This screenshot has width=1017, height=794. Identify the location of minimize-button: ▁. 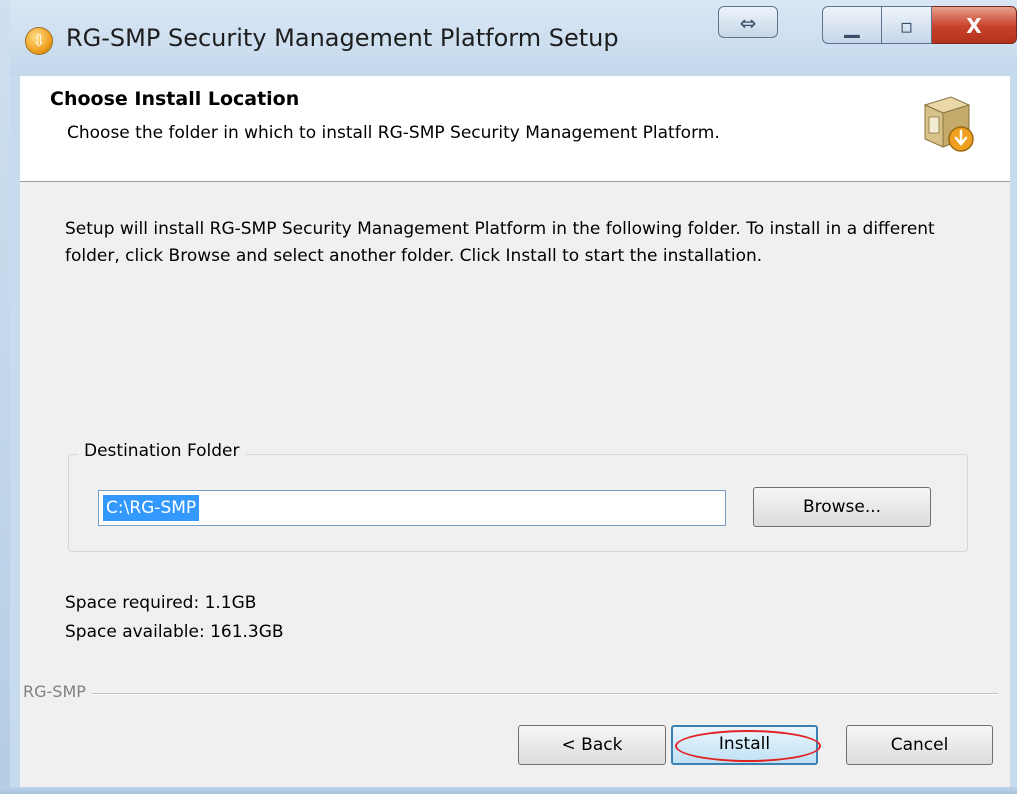
(852, 25).